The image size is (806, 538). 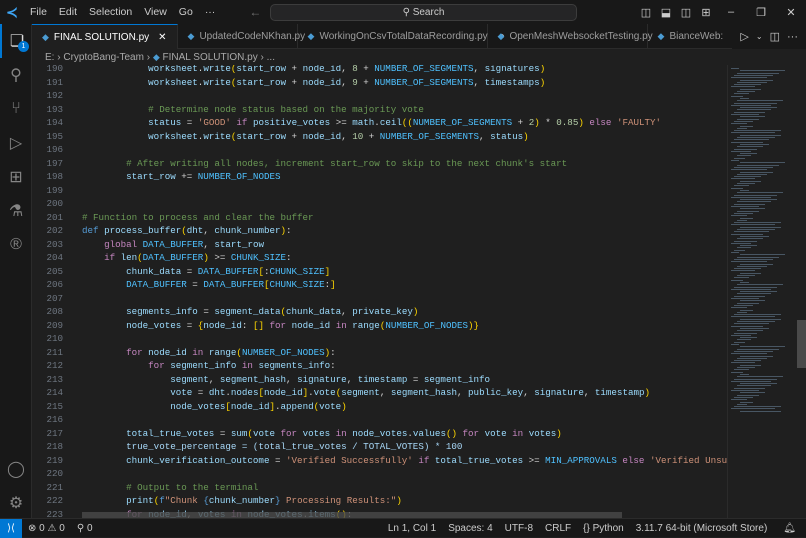 I want to click on remote-indicator-icon: ⟩⟨, so click(x=11, y=528).